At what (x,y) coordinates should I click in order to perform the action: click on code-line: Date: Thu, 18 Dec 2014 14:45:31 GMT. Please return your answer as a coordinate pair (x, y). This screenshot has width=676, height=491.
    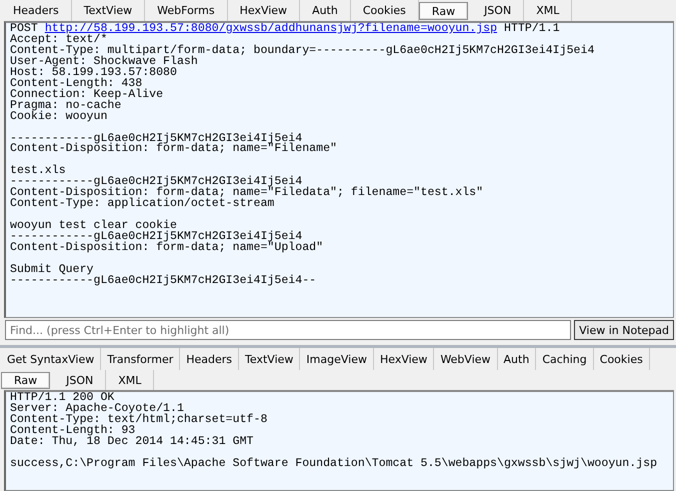
    Looking at the image, I should click on (132, 442).